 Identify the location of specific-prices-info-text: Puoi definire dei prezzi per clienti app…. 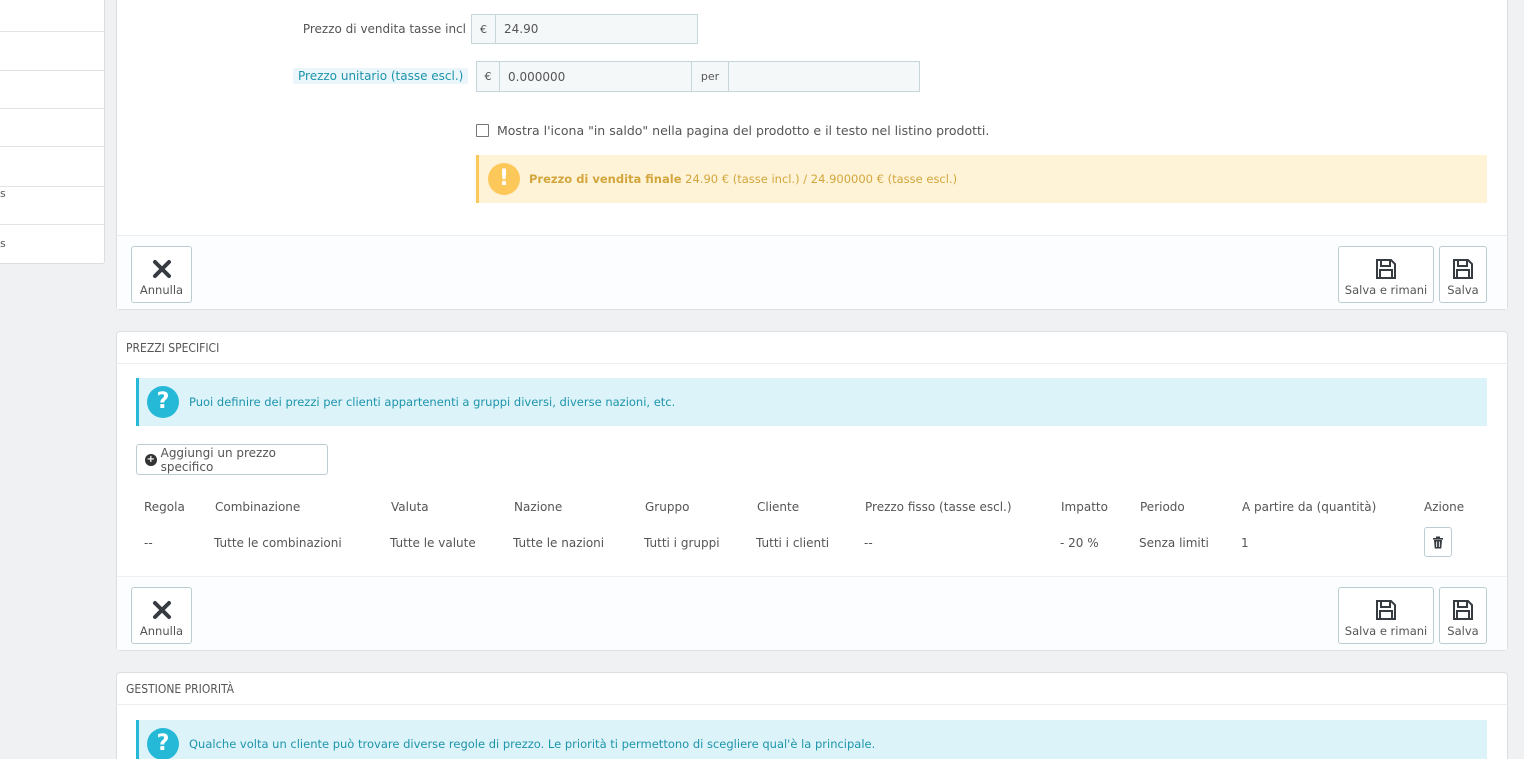
(432, 402).